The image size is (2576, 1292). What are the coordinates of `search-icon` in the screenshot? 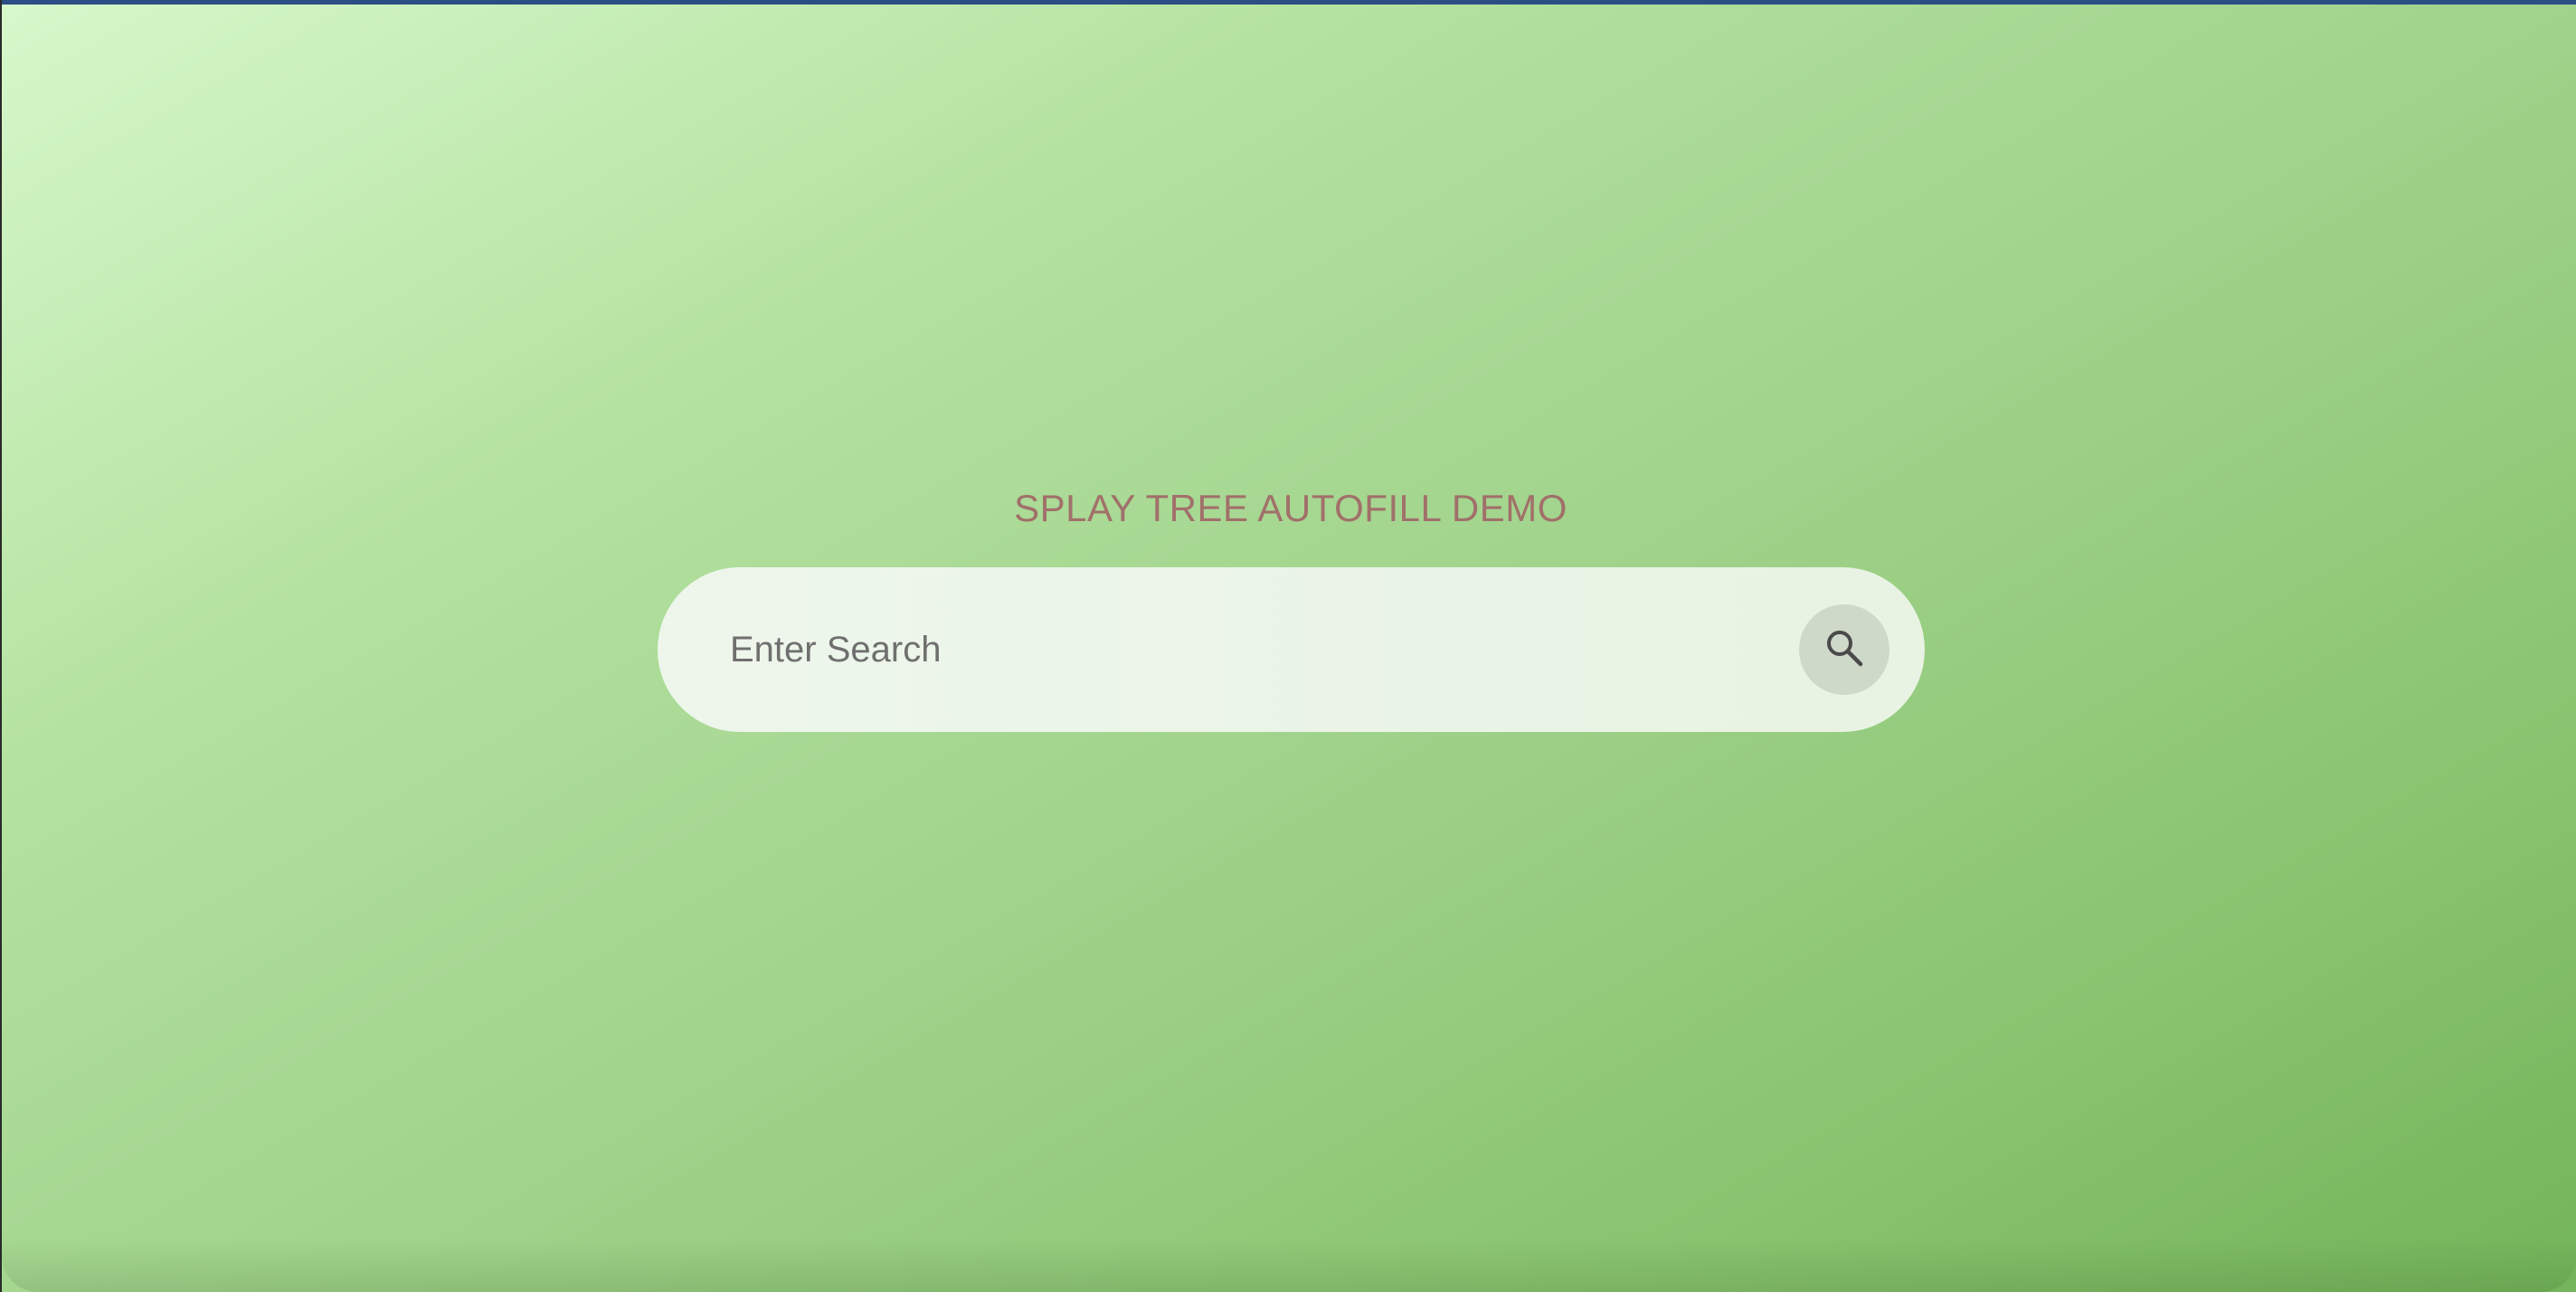 It's located at (1844, 650).